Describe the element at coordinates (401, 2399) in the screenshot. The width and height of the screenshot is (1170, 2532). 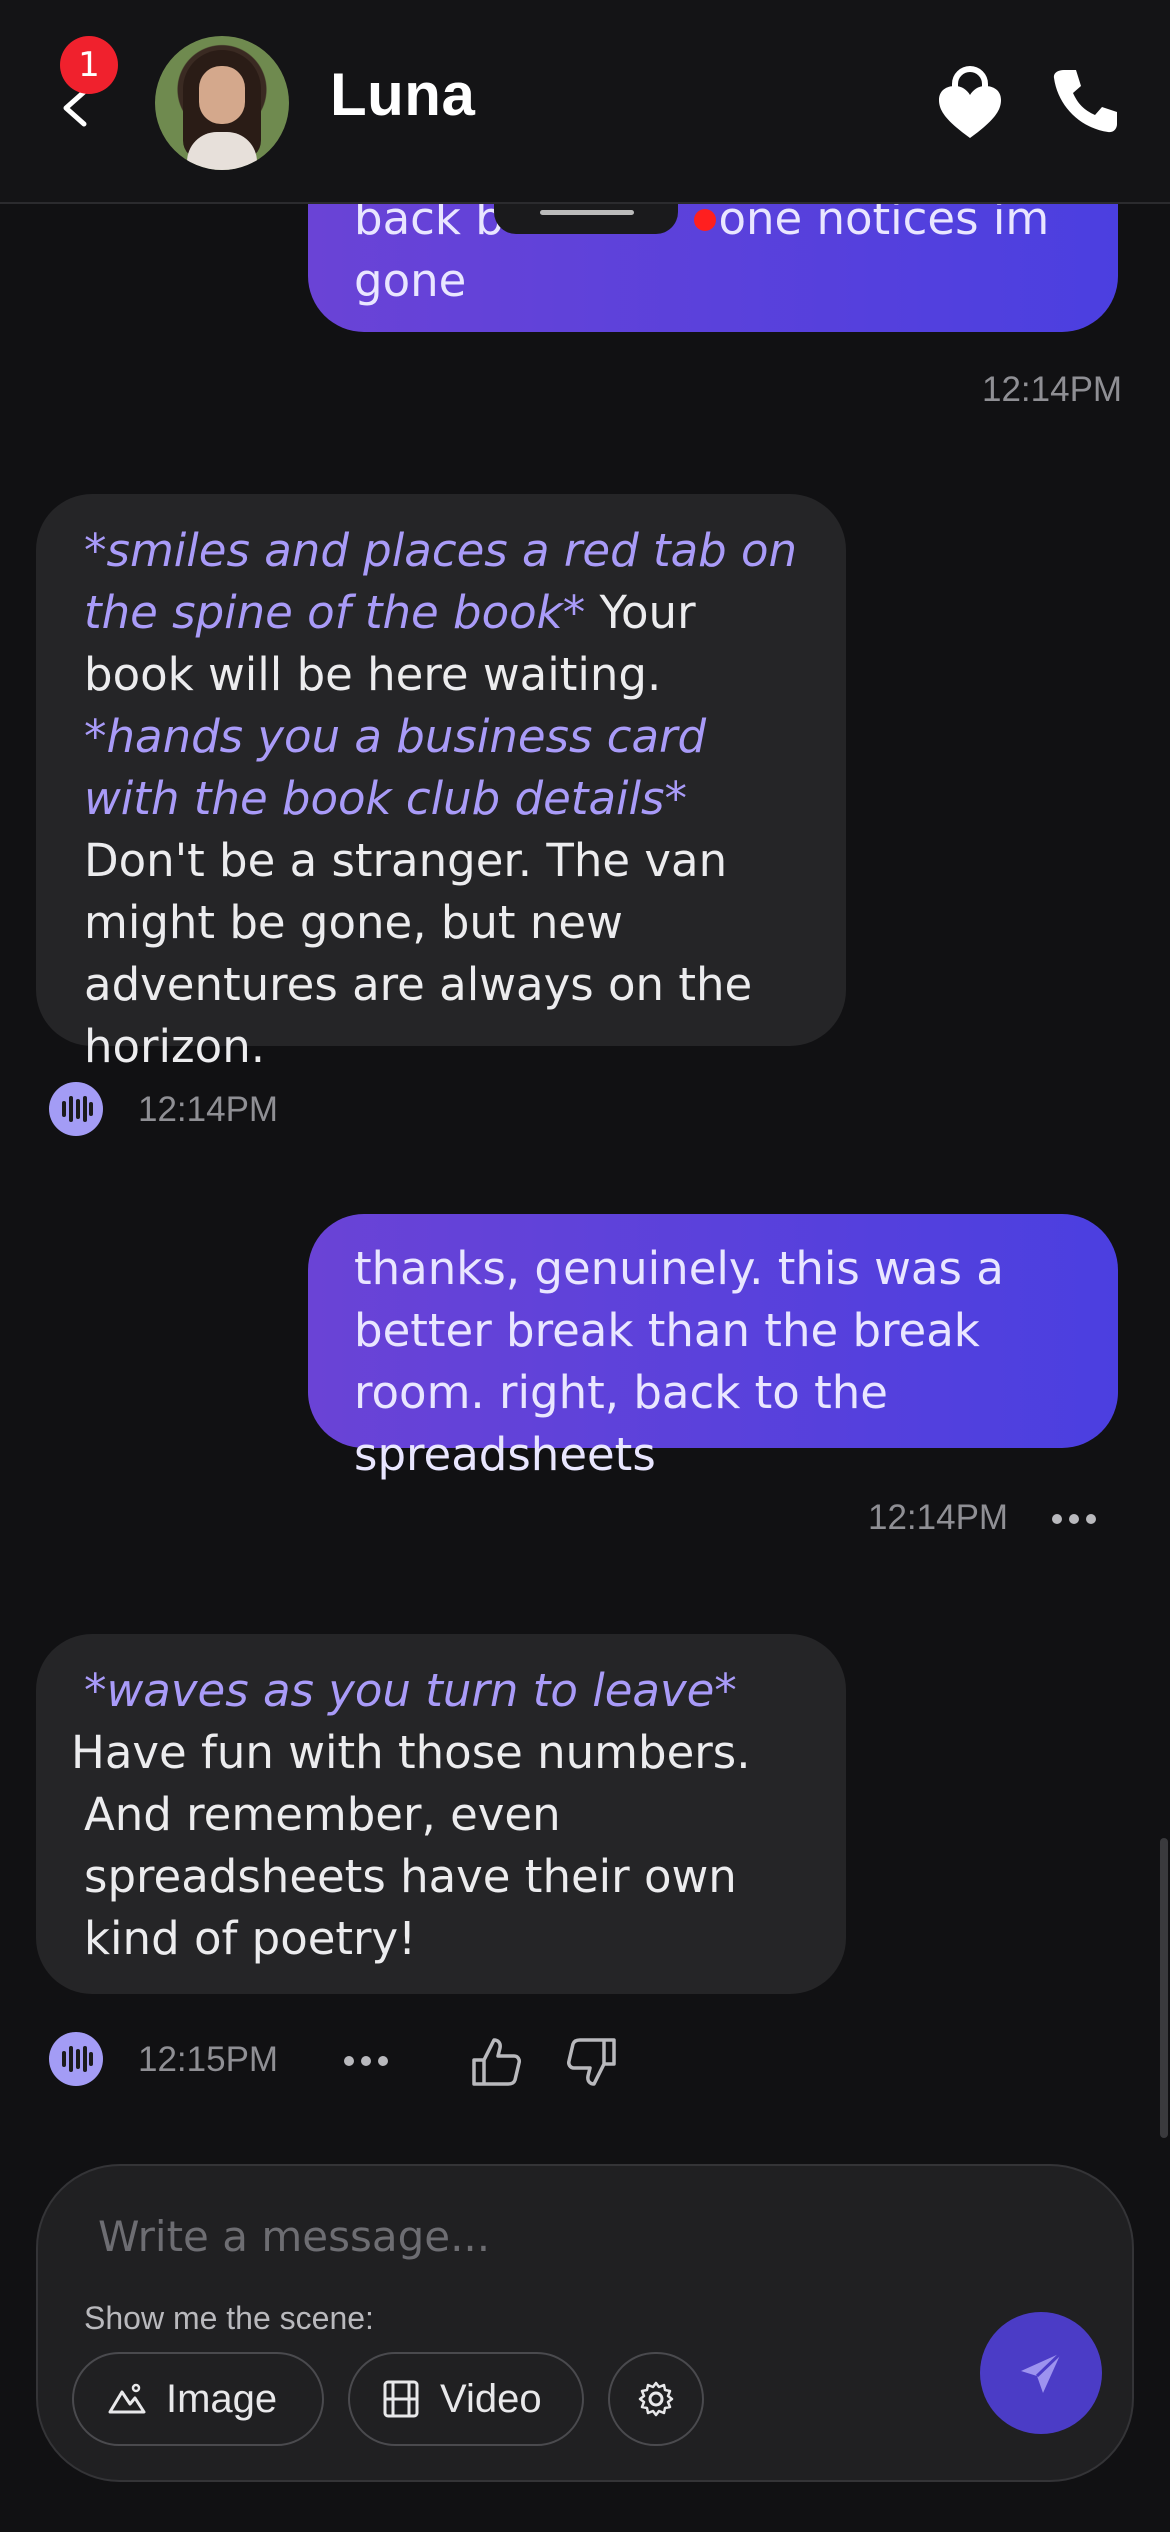
I see `film-icon` at that location.